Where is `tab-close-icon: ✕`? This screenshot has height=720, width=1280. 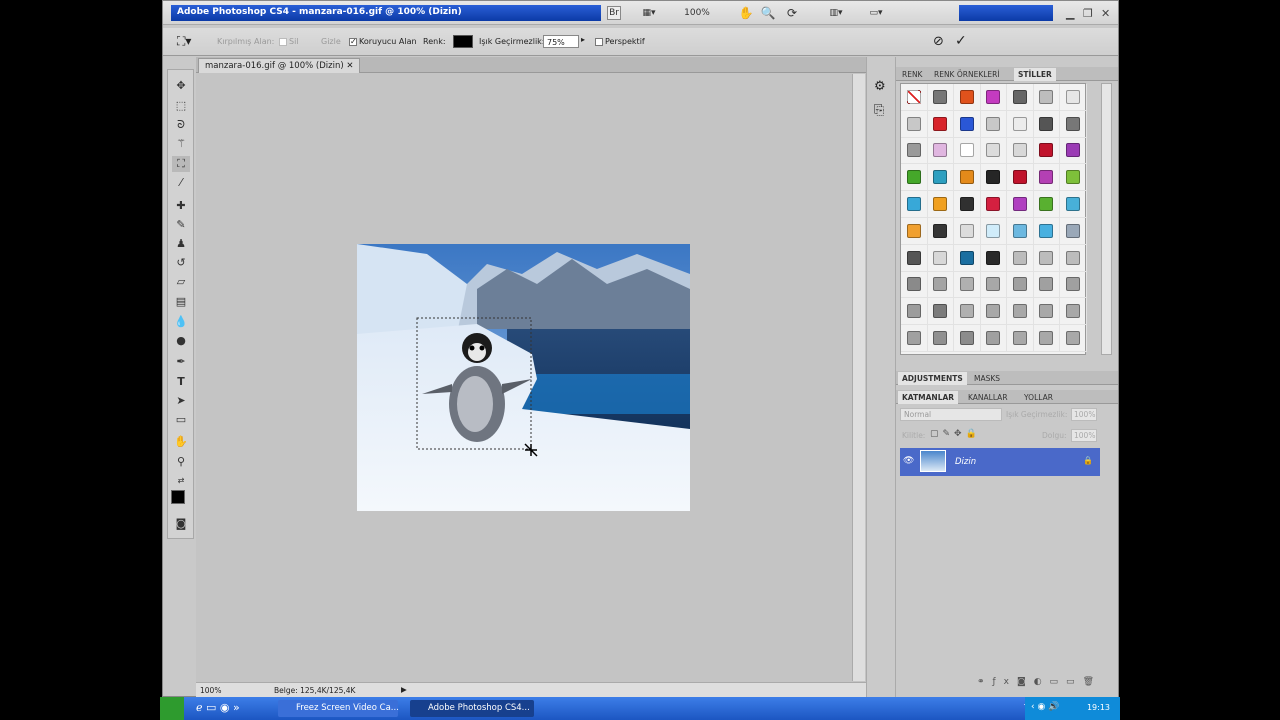
tab-close-icon: ✕ is located at coordinates (349, 66).